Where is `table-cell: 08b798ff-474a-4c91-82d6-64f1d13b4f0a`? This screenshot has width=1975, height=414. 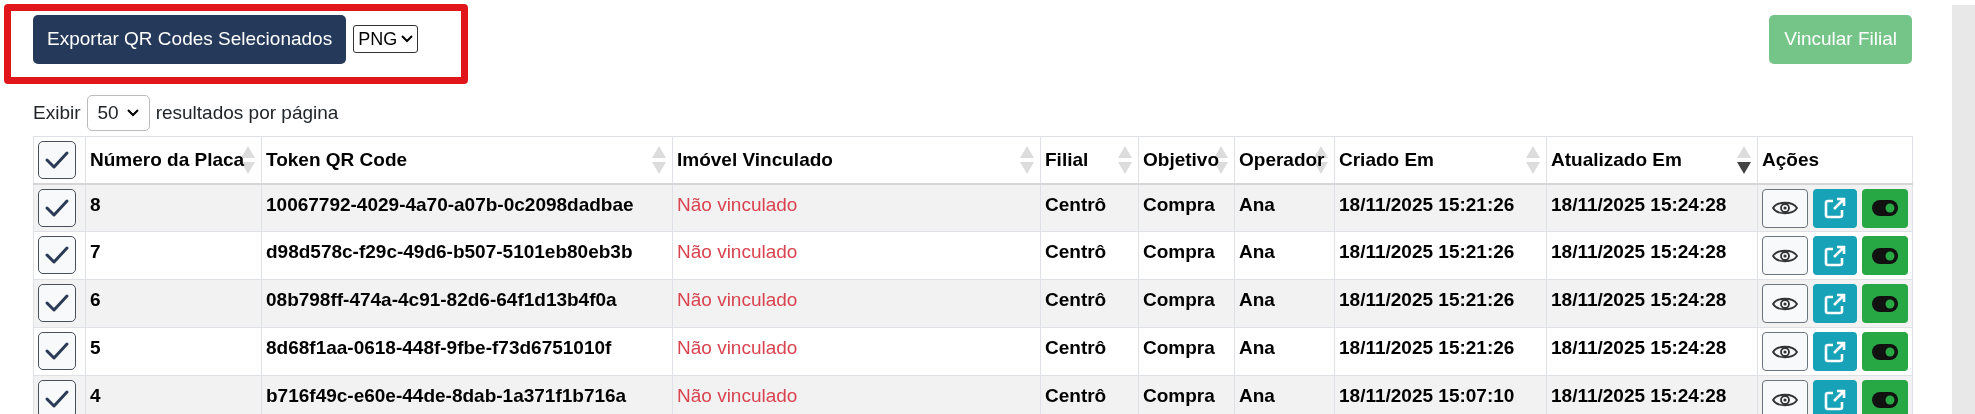 table-cell: 08b798ff-474a-4c91-82d6-64f1d13b4f0a is located at coordinates (467, 303).